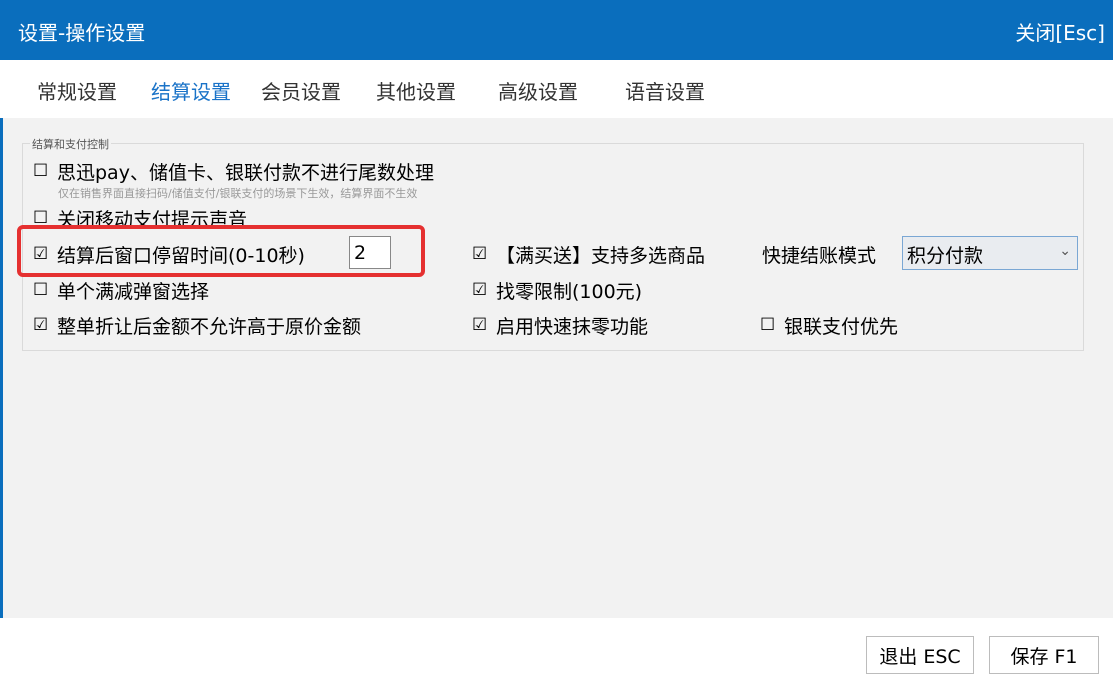  I want to click on option-label: 思迅pay、储值卡、银联付款不进行尾数处理, so click(245, 173).